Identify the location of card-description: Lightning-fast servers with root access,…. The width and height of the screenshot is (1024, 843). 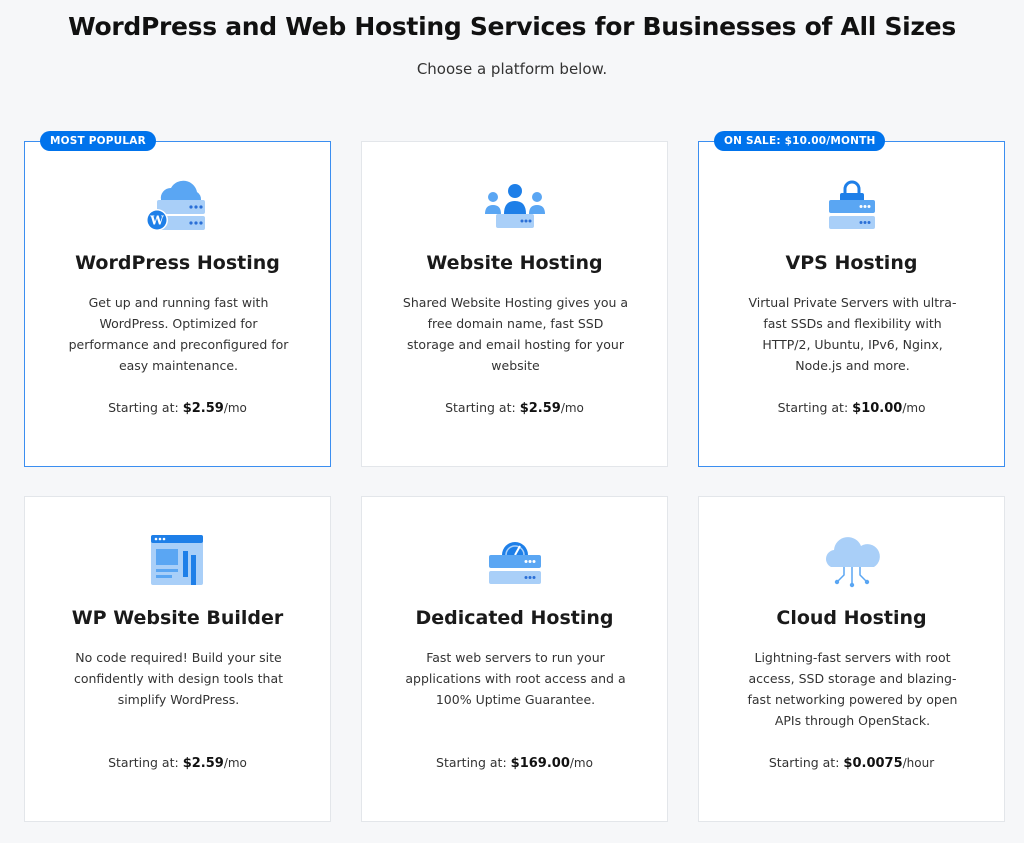
(852, 689).